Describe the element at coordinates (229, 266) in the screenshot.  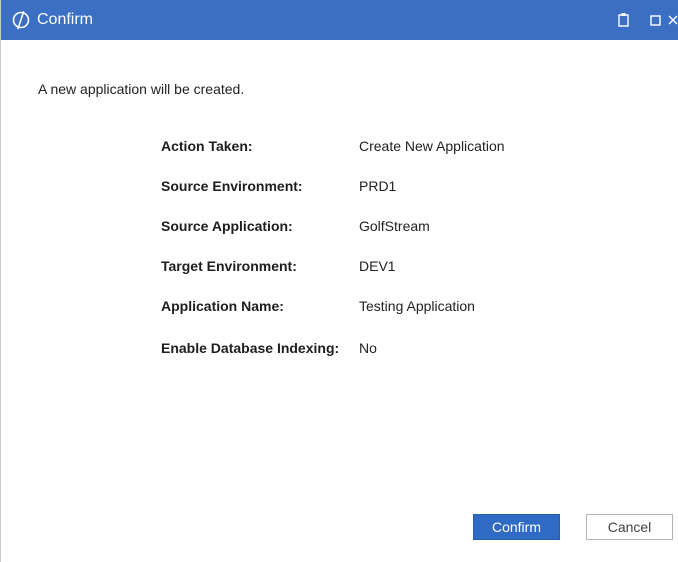
I see `detail-label: Target Environment:` at that location.